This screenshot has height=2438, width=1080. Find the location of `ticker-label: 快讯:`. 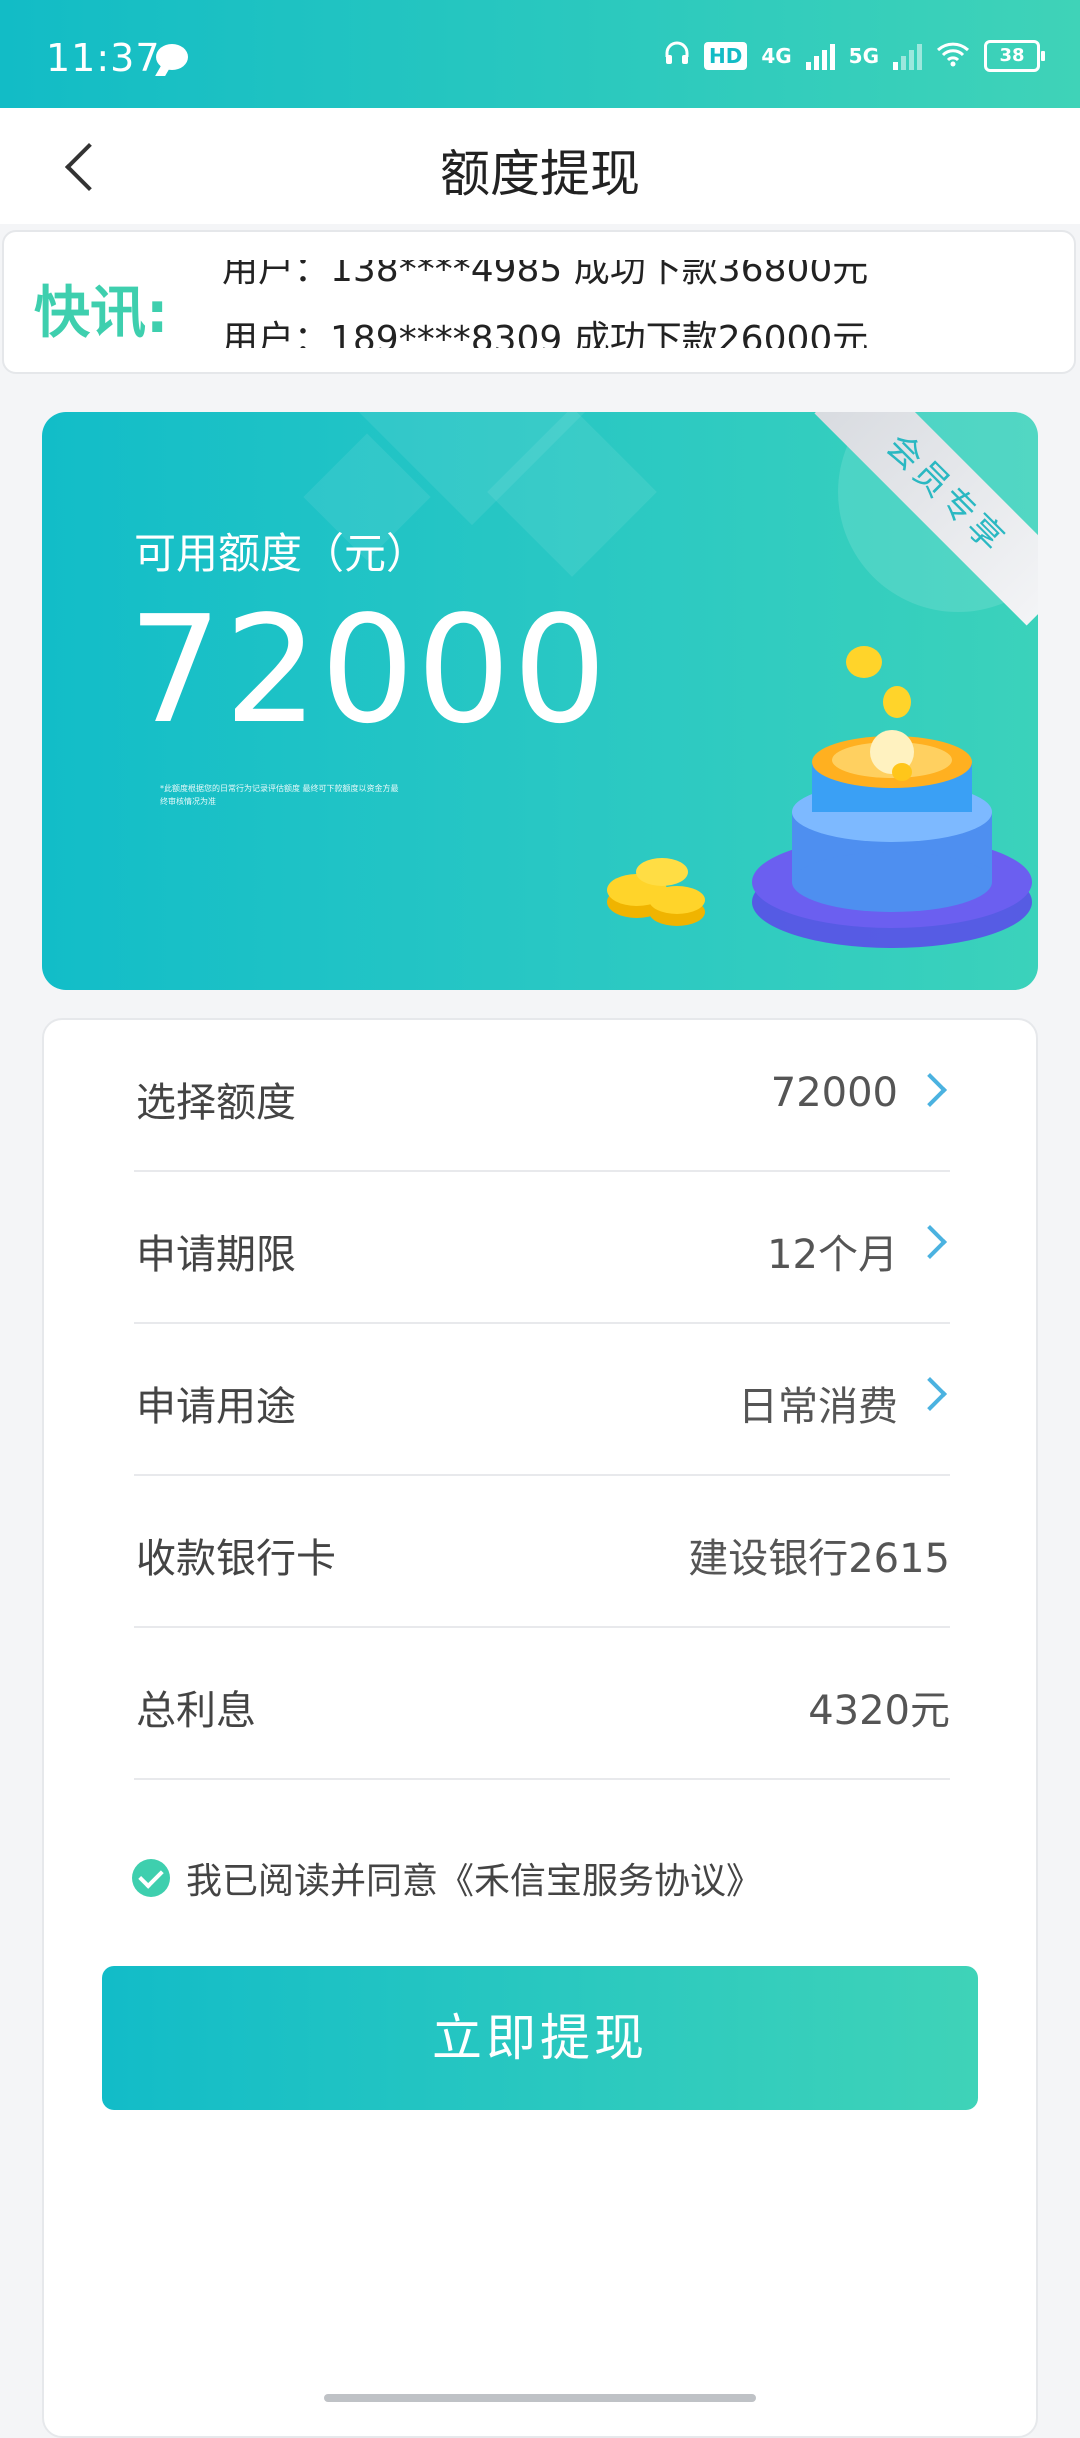

ticker-label: 快讯: is located at coordinates (101, 313).